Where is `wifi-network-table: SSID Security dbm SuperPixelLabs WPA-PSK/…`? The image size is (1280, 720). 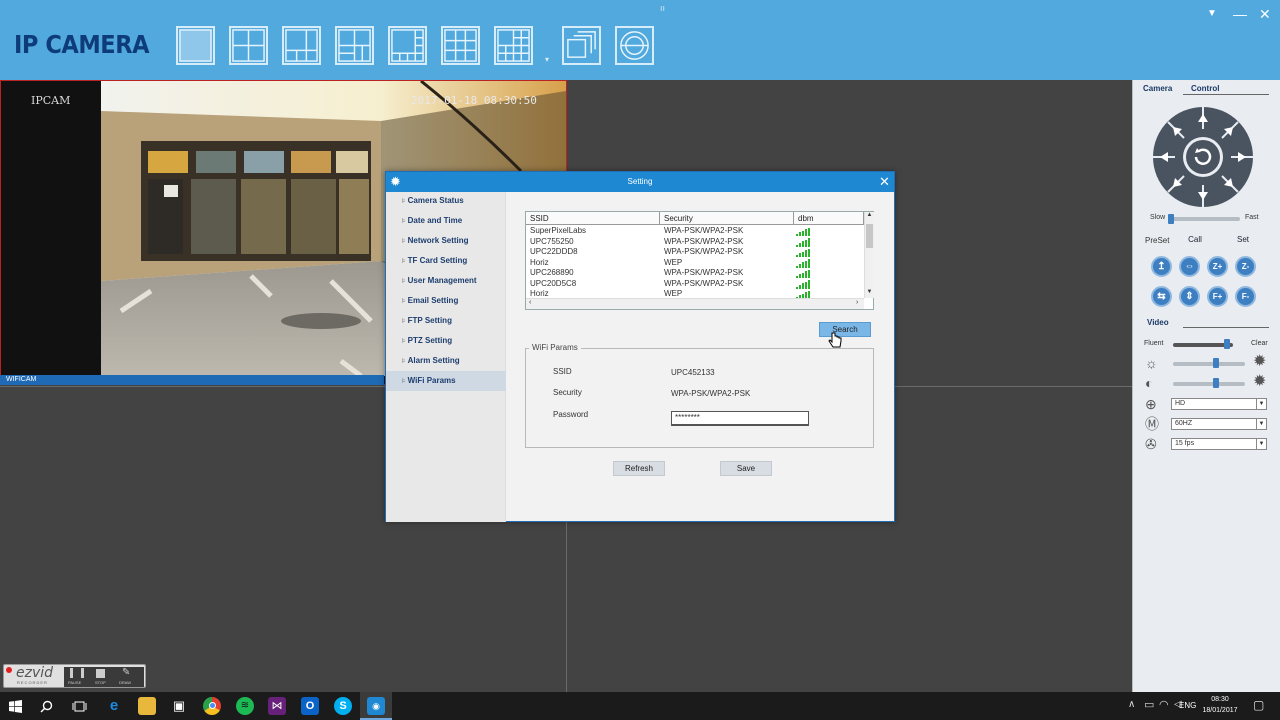 wifi-network-table: SSID Security dbm SuperPixelLabs WPA-PSK/… is located at coordinates (699, 260).